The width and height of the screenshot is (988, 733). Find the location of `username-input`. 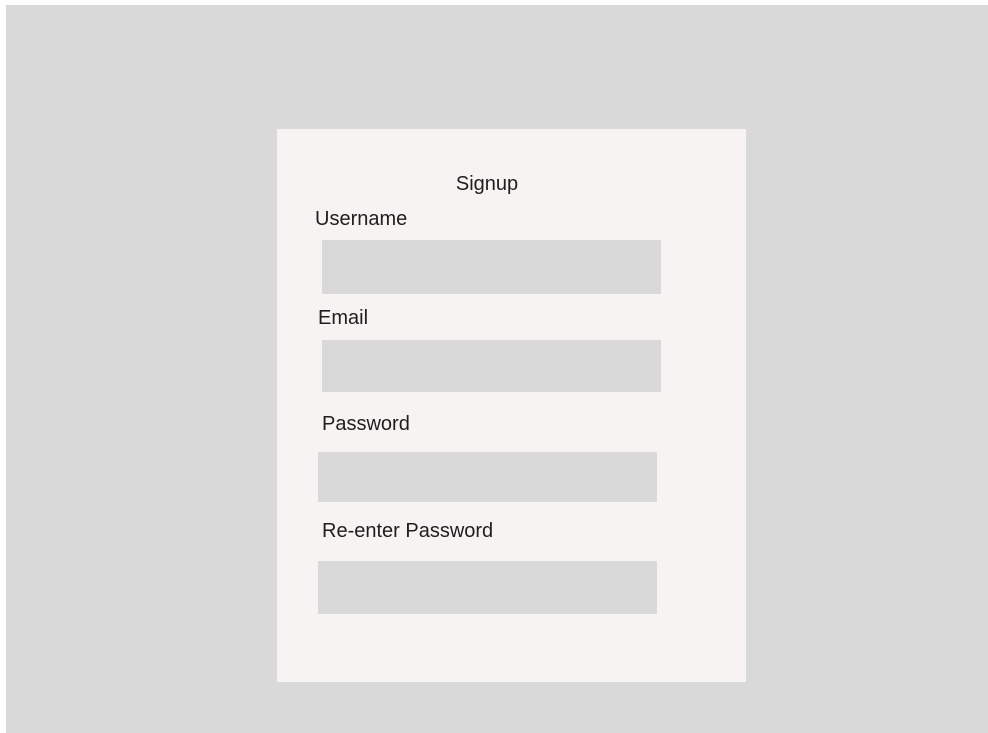

username-input is located at coordinates (491, 267).